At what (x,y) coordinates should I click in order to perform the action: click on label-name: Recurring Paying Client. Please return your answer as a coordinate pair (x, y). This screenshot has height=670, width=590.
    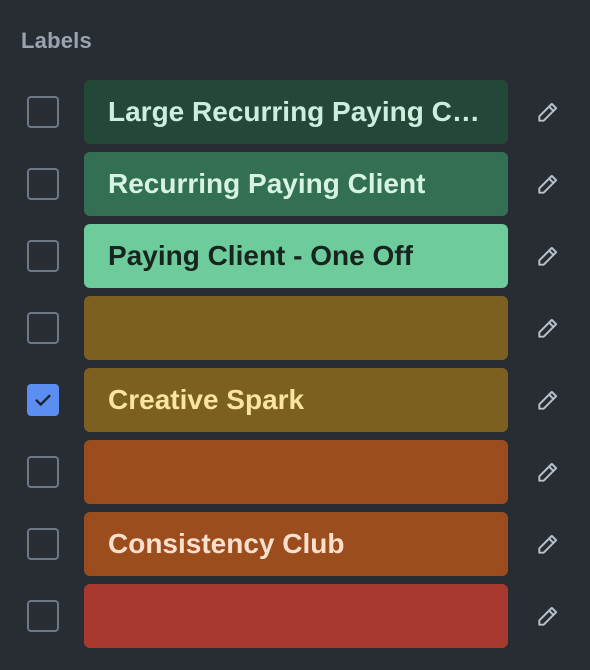
    Looking at the image, I should click on (267, 183).